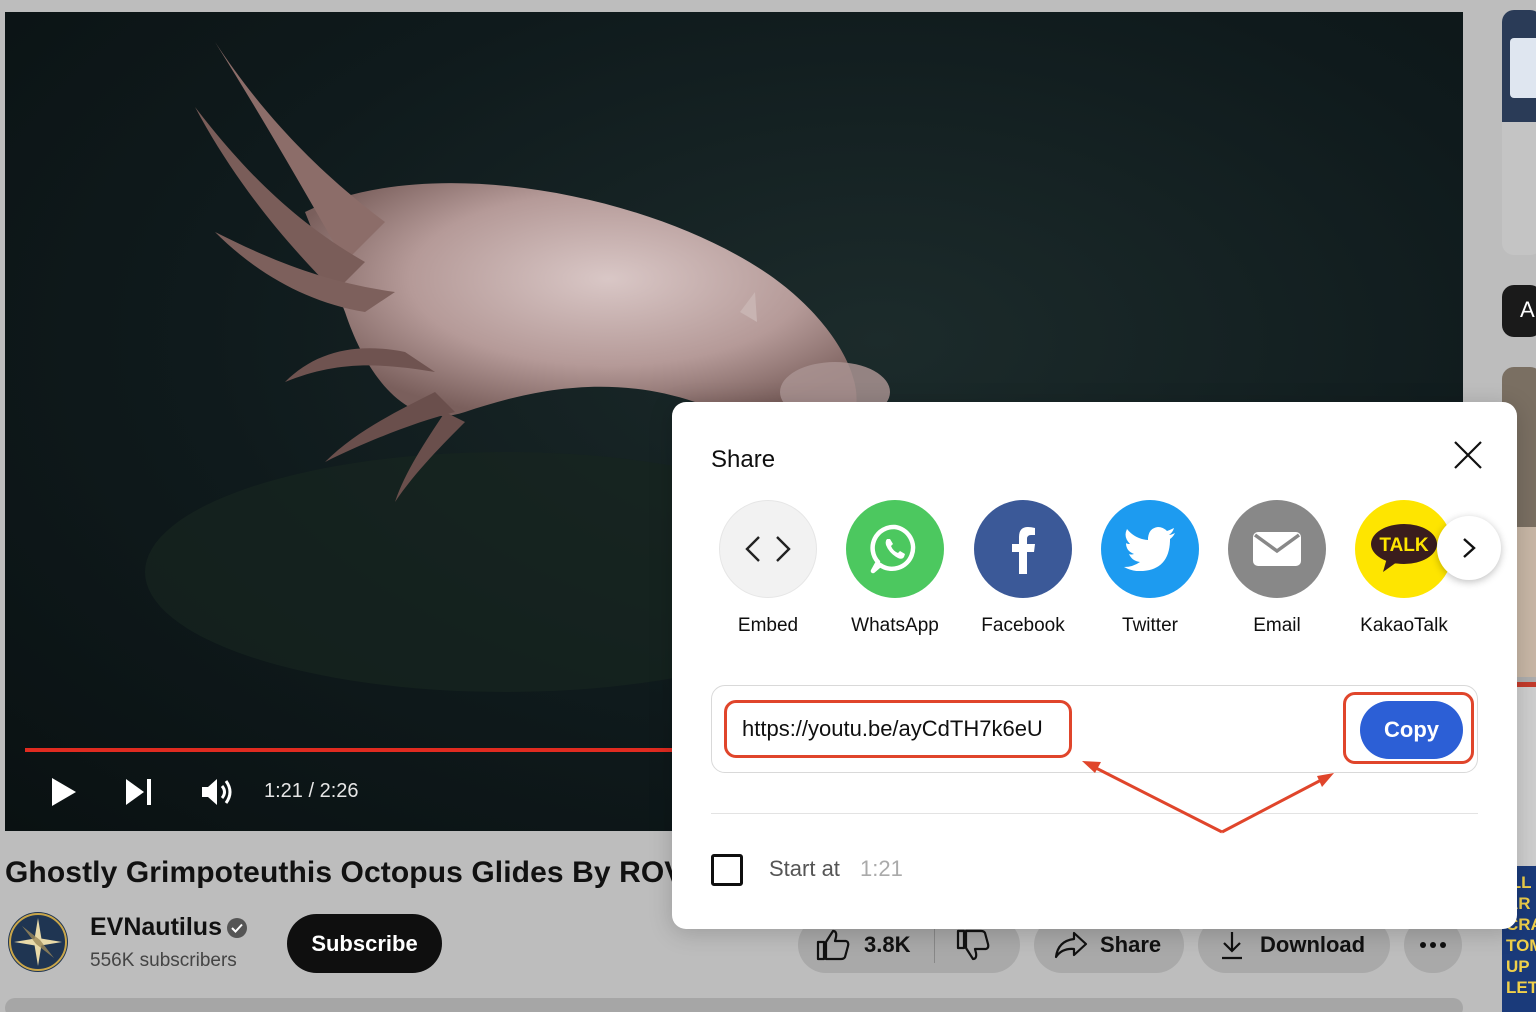  I want to click on dialog-divider, so click(1094, 813).